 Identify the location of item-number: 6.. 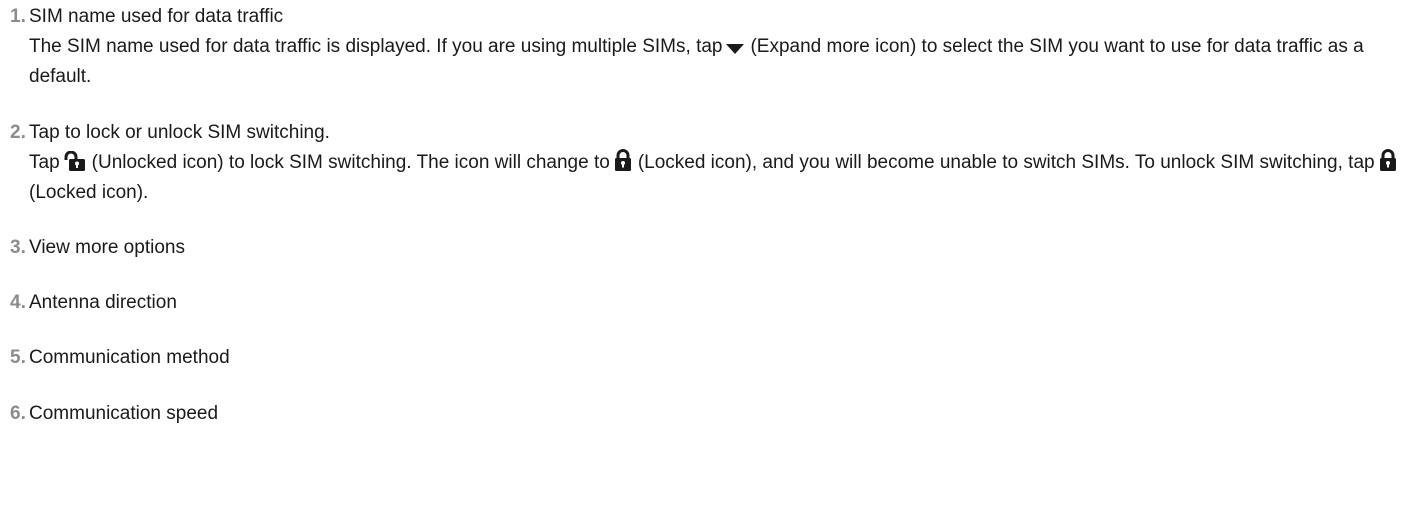
(18, 413).